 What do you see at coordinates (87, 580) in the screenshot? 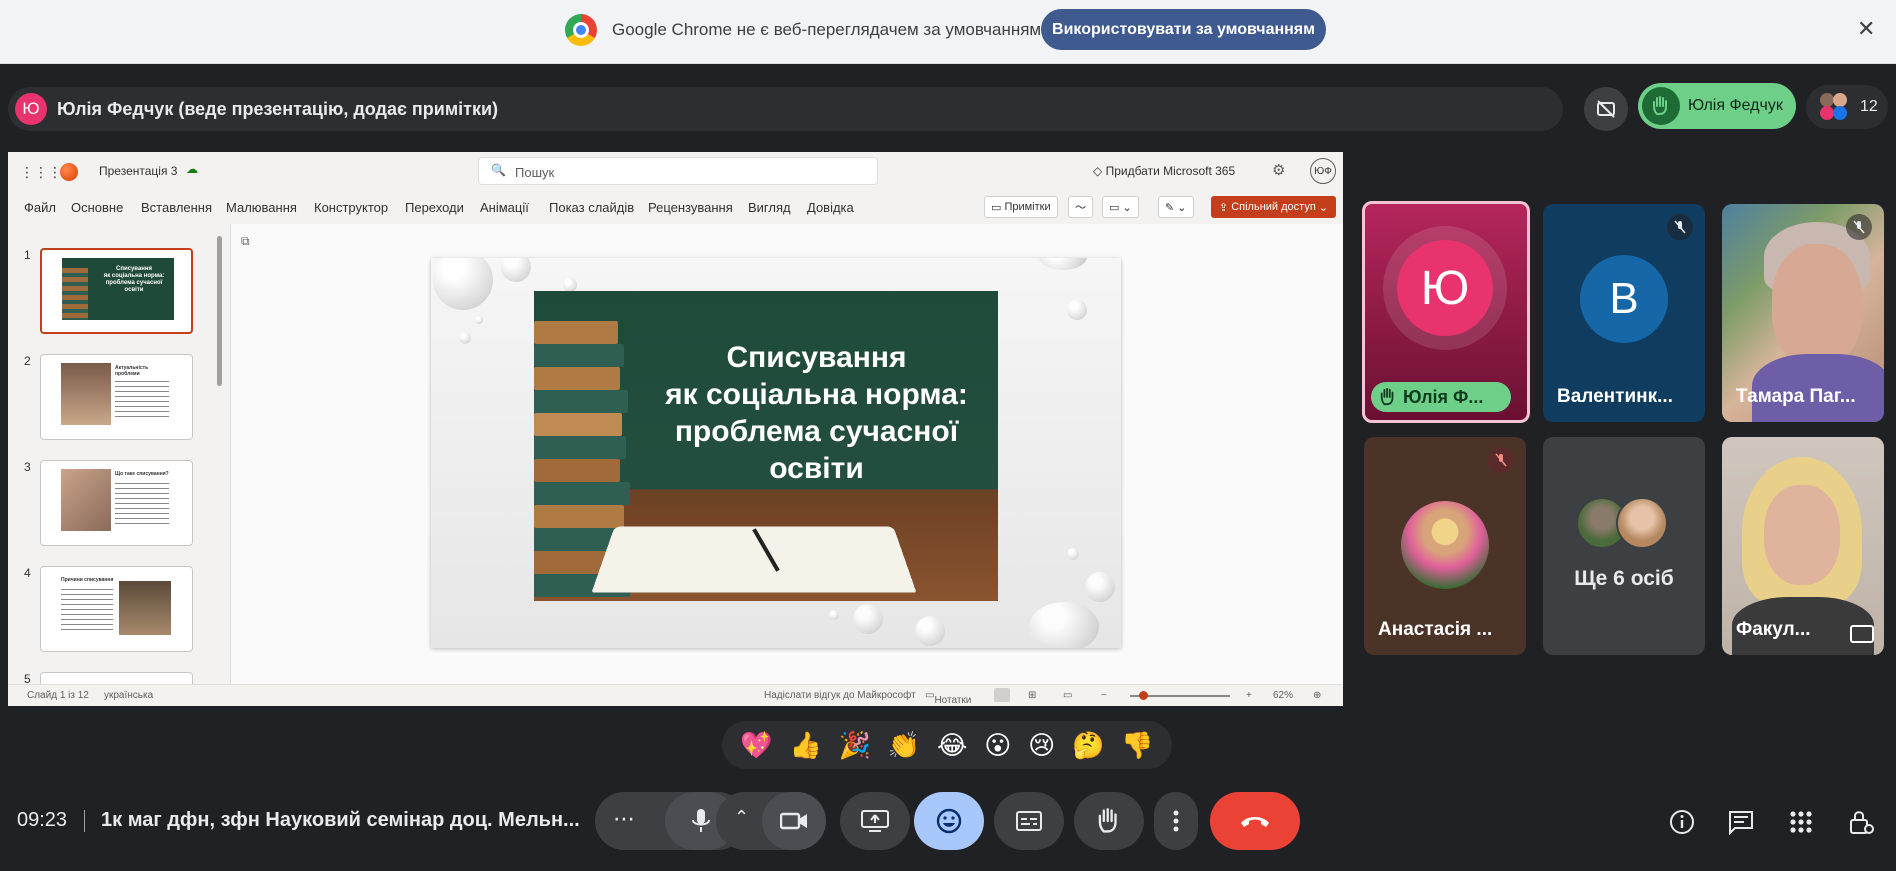
I see `thumb-4-title: Причини списування` at bounding box center [87, 580].